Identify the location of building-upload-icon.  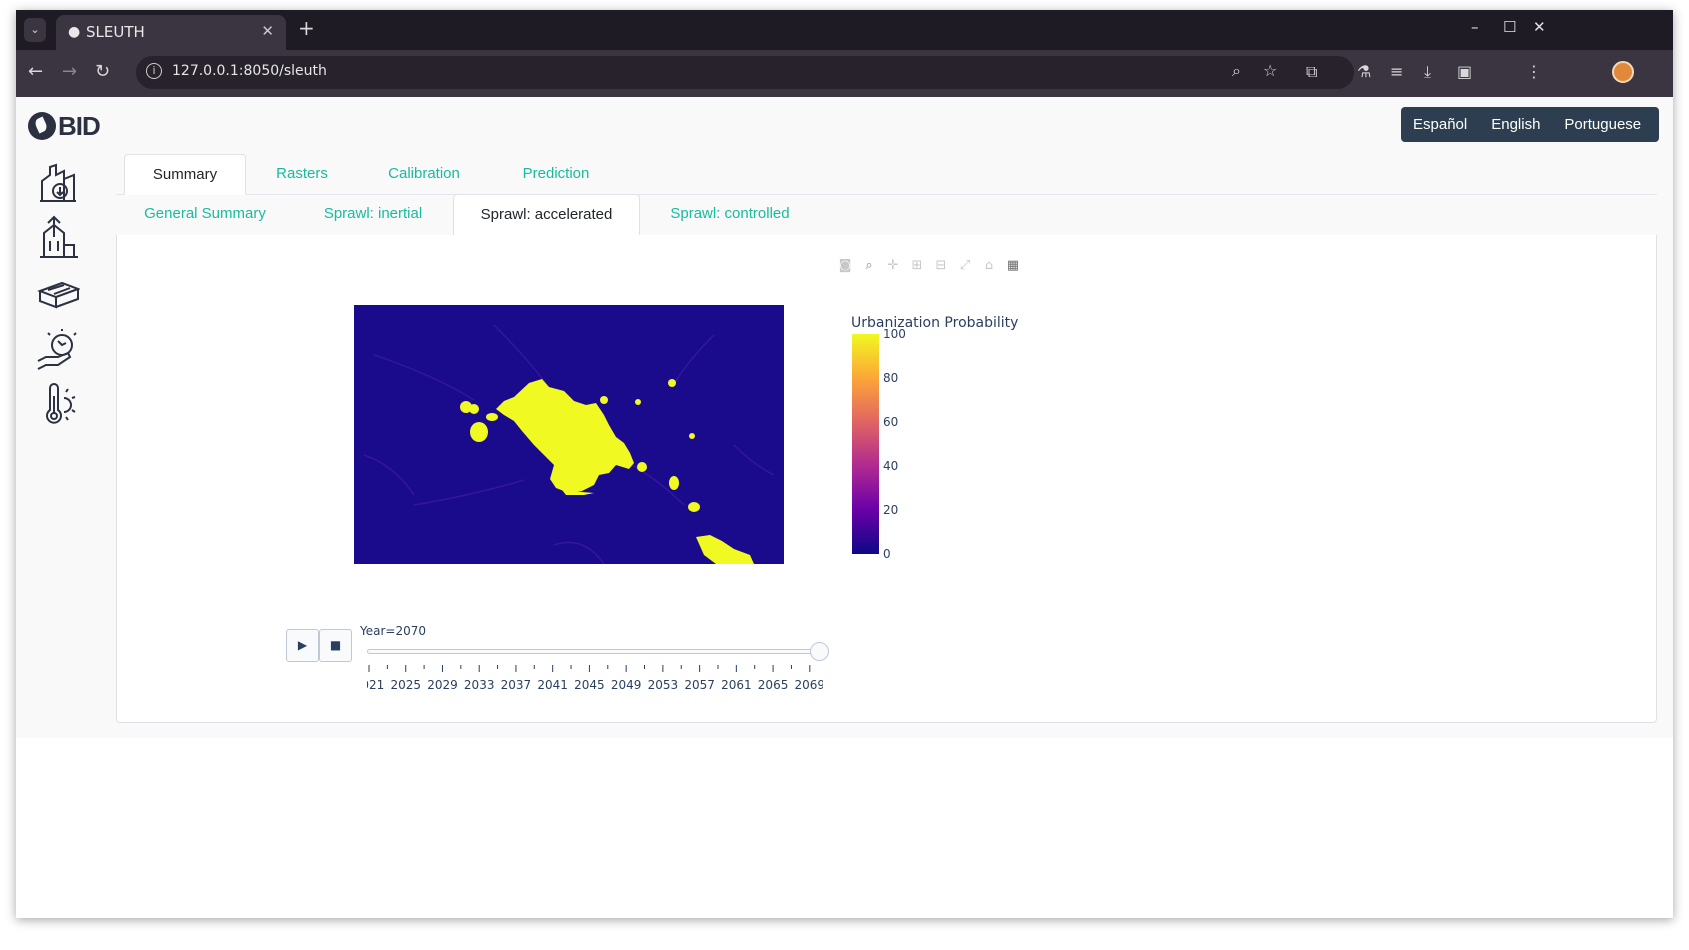
(58, 238).